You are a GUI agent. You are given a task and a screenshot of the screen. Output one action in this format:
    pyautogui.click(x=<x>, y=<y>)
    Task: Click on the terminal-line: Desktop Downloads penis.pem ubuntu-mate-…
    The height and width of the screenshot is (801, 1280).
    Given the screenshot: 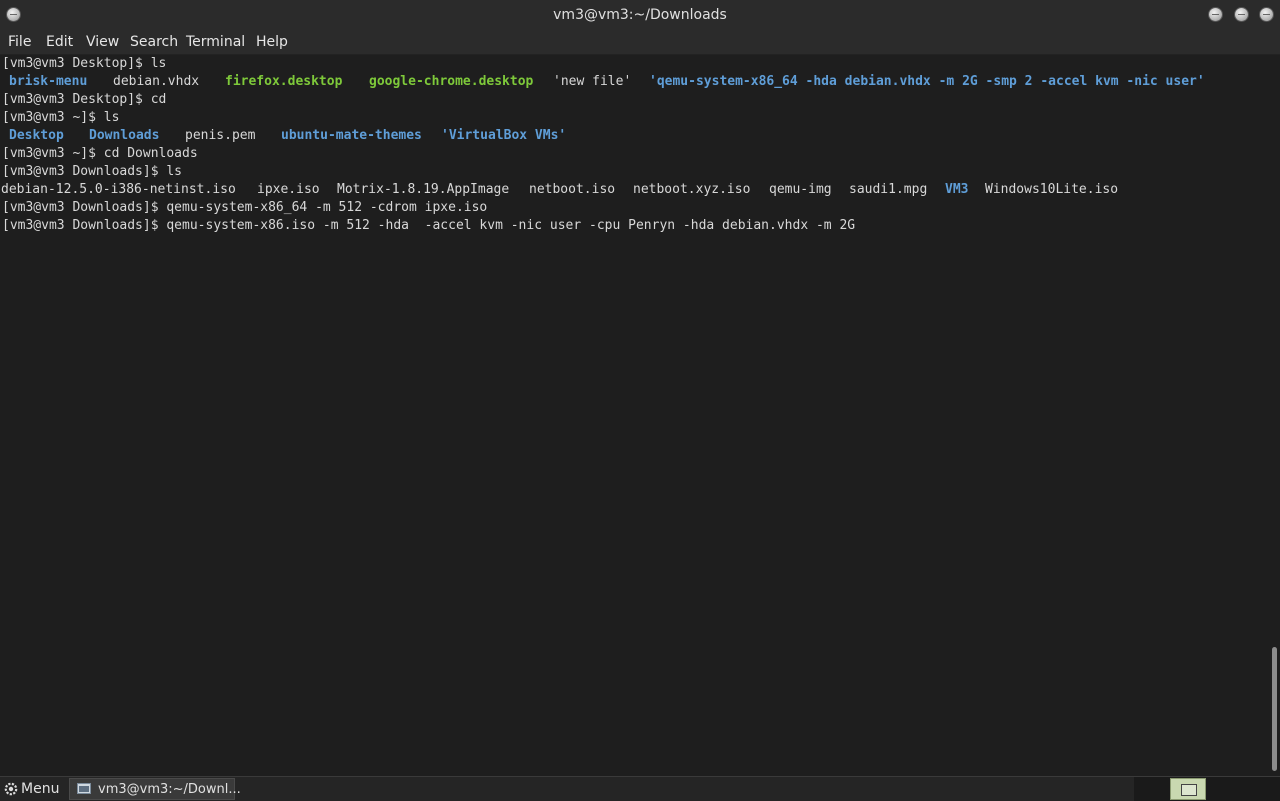 What is the action you would take?
    pyautogui.click(x=284, y=136)
    